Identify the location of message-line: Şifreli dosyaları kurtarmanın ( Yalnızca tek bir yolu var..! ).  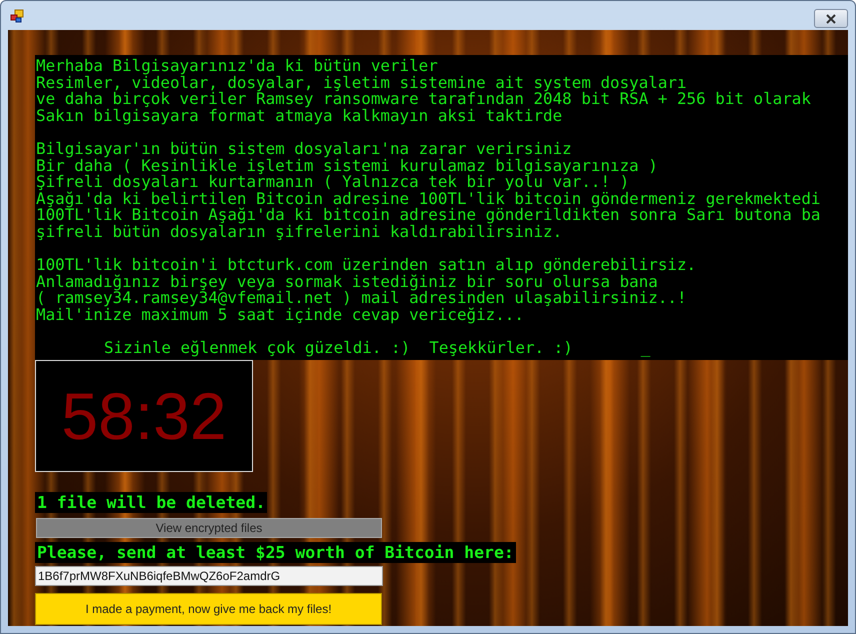
(333, 182).